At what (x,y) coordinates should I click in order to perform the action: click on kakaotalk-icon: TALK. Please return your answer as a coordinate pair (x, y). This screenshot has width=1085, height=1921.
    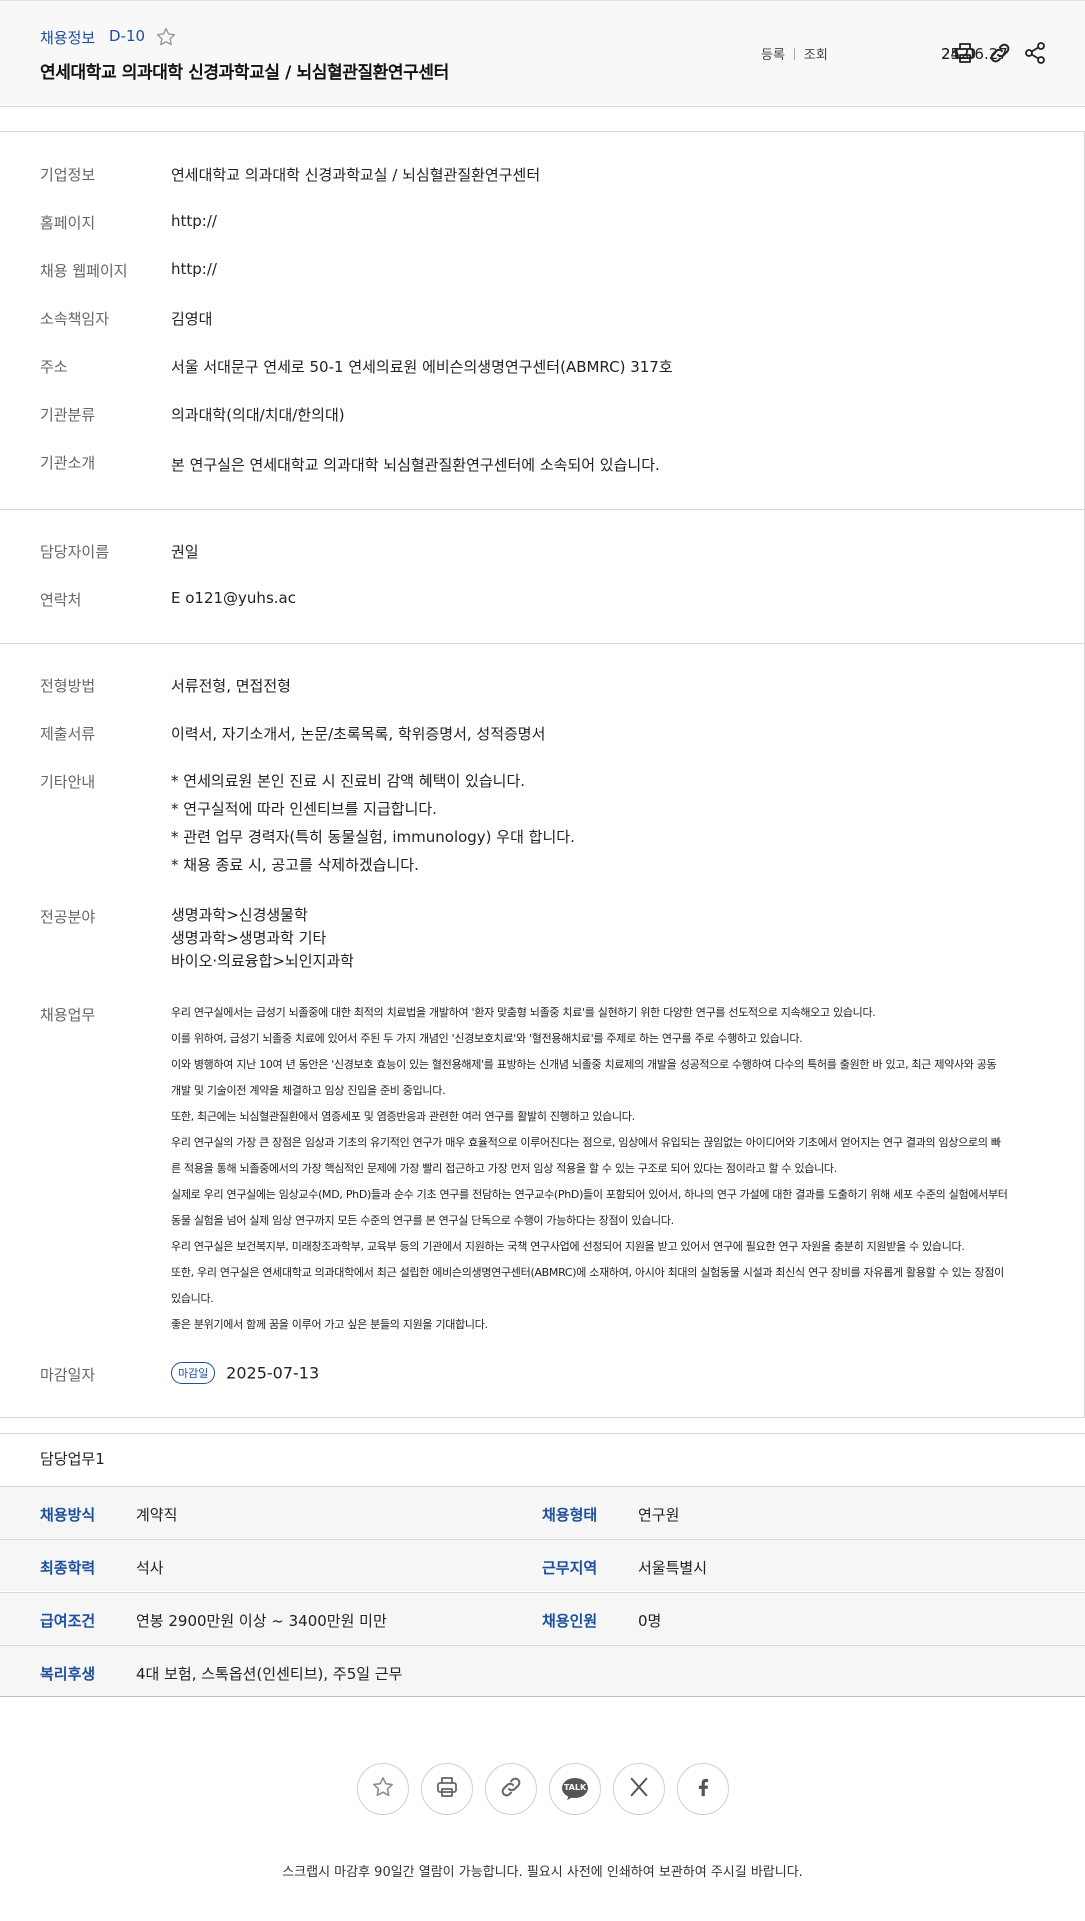
    Looking at the image, I should click on (575, 1789).